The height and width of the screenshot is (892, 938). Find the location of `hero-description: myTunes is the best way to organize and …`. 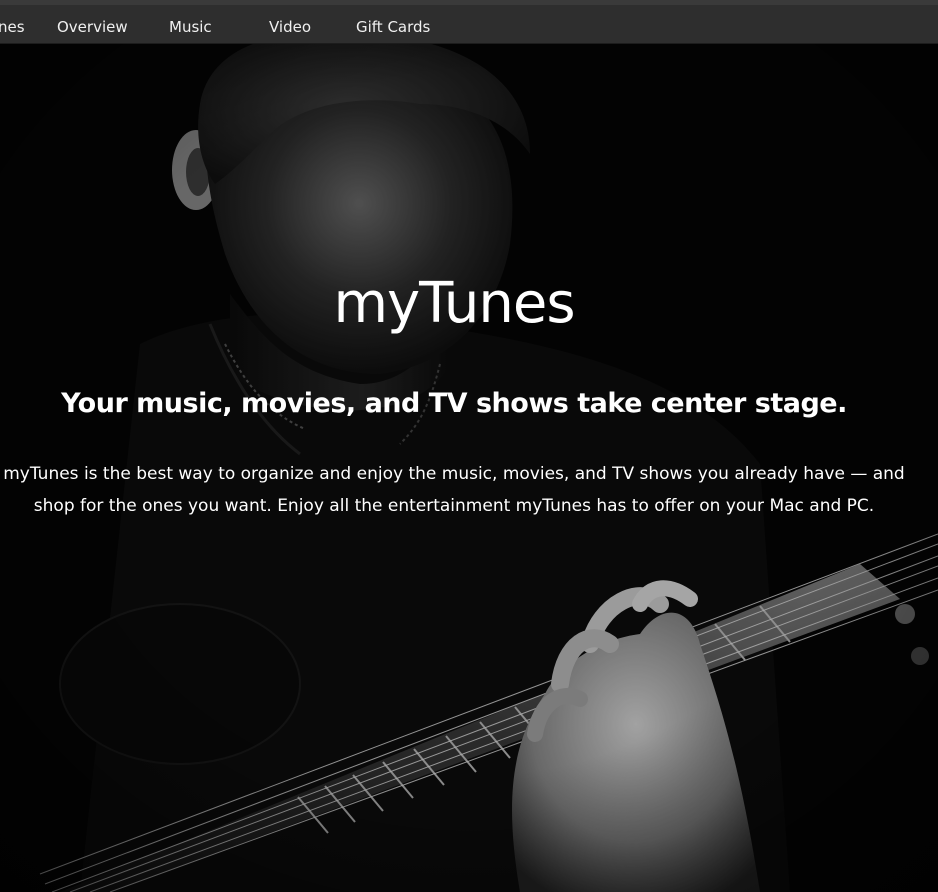

hero-description: myTunes is the best way to organize and … is located at coordinates (454, 490).